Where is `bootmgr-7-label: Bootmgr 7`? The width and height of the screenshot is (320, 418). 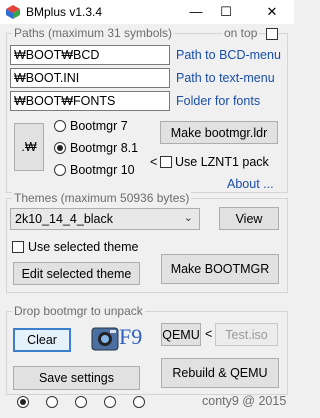 bootmgr-7-label: Bootmgr 7 is located at coordinates (99, 126).